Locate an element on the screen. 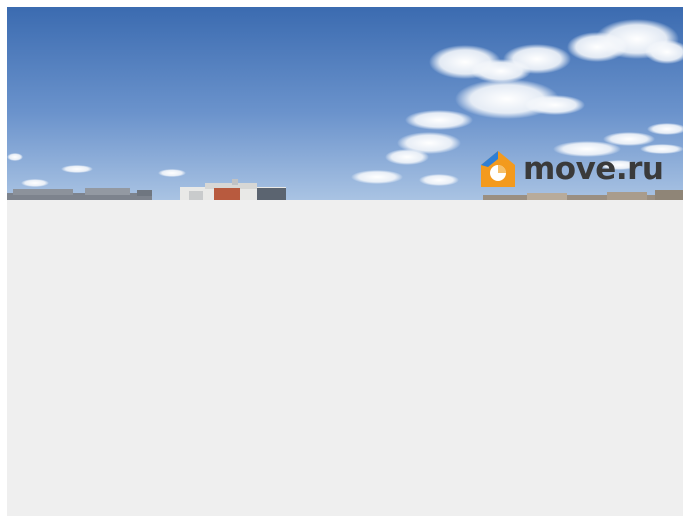  watermark-text: move.ru is located at coordinates (593, 168).